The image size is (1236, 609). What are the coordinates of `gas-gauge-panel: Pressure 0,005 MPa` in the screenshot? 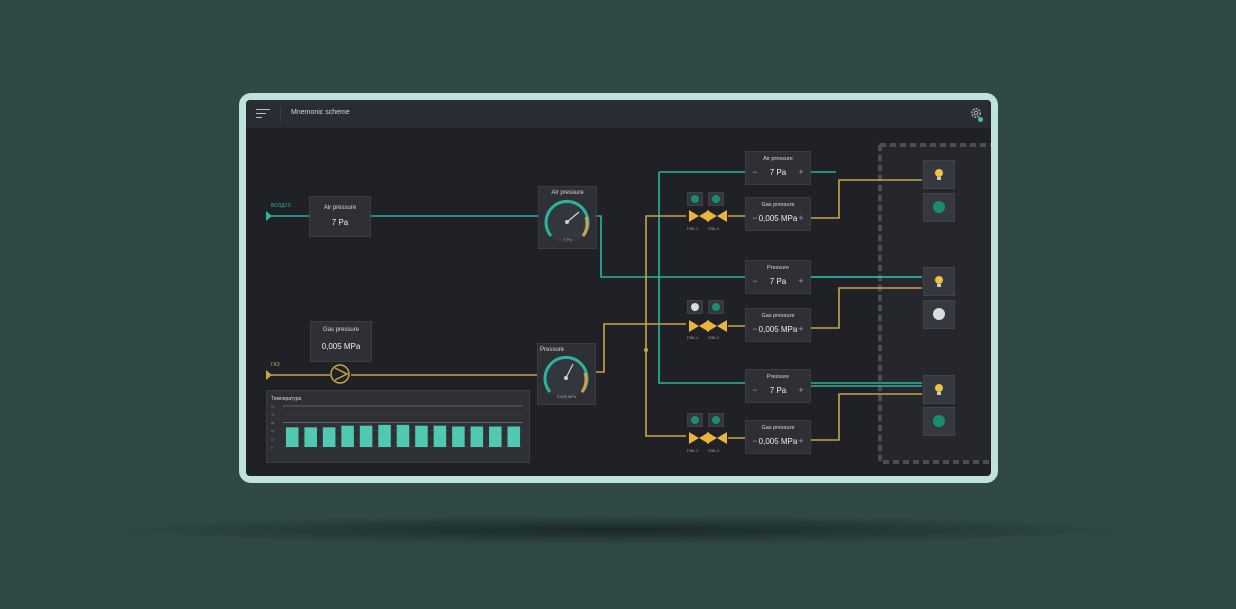 It's located at (566, 374).